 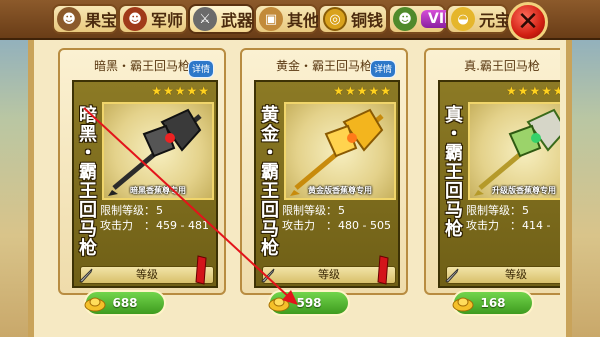 What do you see at coordinates (336, 218) in the screenshot?
I see `weapon-stats: 限制等级： 5 攻击力 ： 480 - 505` at bounding box center [336, 218].